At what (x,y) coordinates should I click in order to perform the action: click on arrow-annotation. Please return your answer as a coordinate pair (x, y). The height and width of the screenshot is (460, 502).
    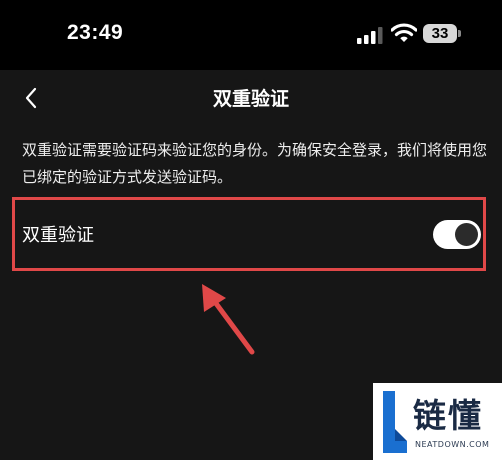
    Looking at the image, I should click on (228, 319).